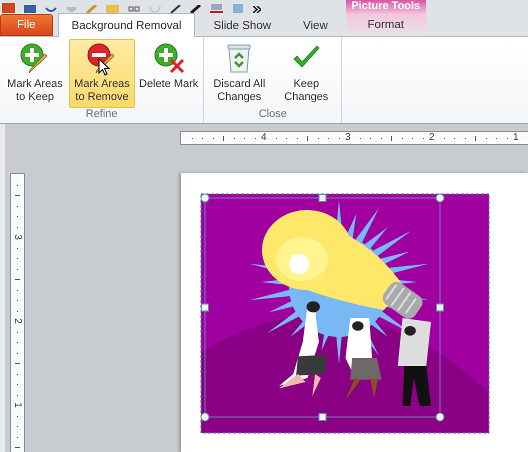 The image size is (528, 452). I want to click on ribbon-tab: Background Removal, so click(127, 25).